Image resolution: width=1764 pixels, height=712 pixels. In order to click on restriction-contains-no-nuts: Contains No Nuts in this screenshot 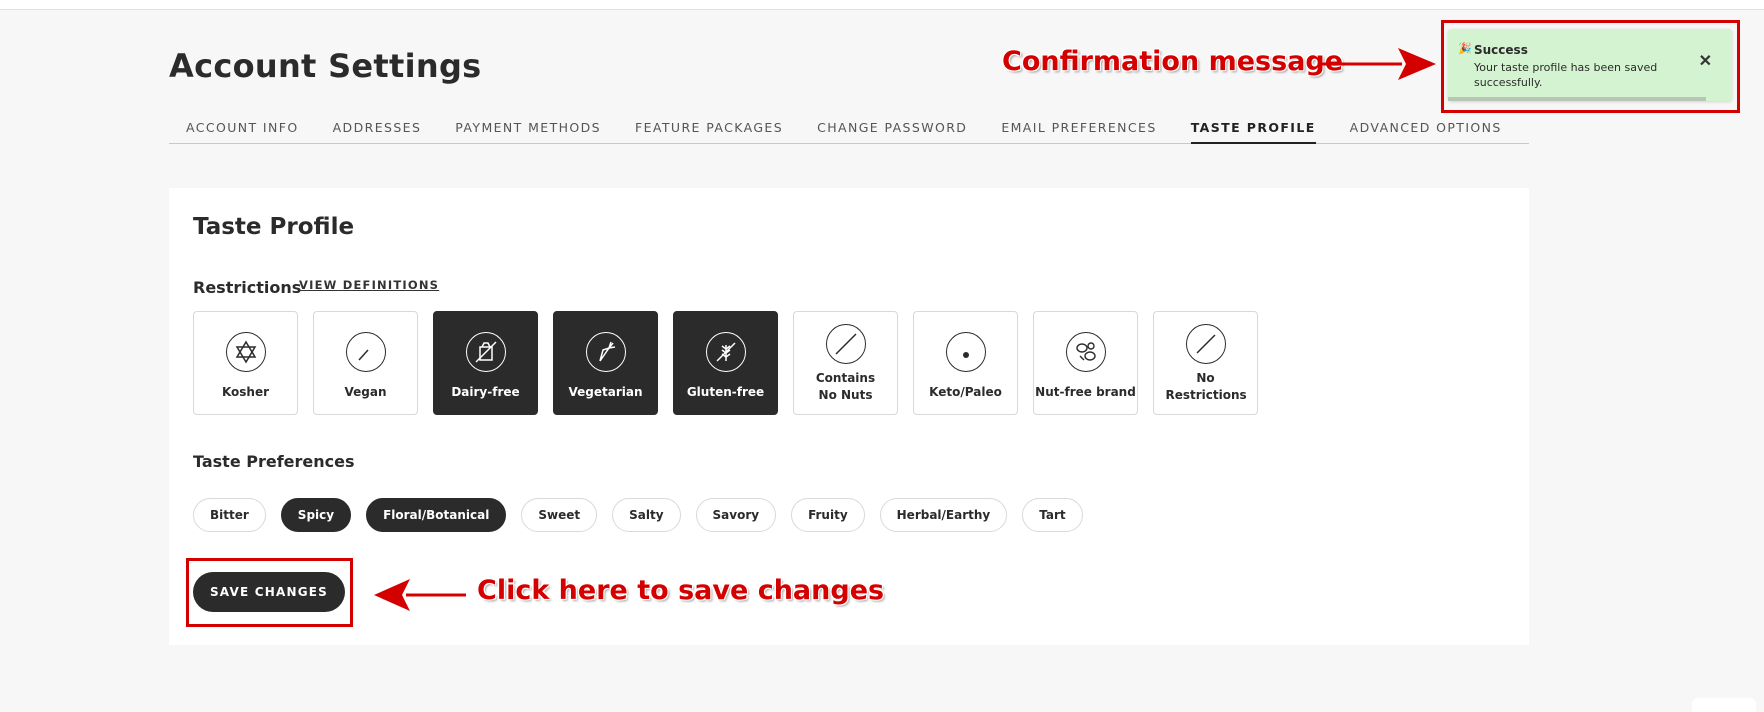, I will do `click(845, 363)`.